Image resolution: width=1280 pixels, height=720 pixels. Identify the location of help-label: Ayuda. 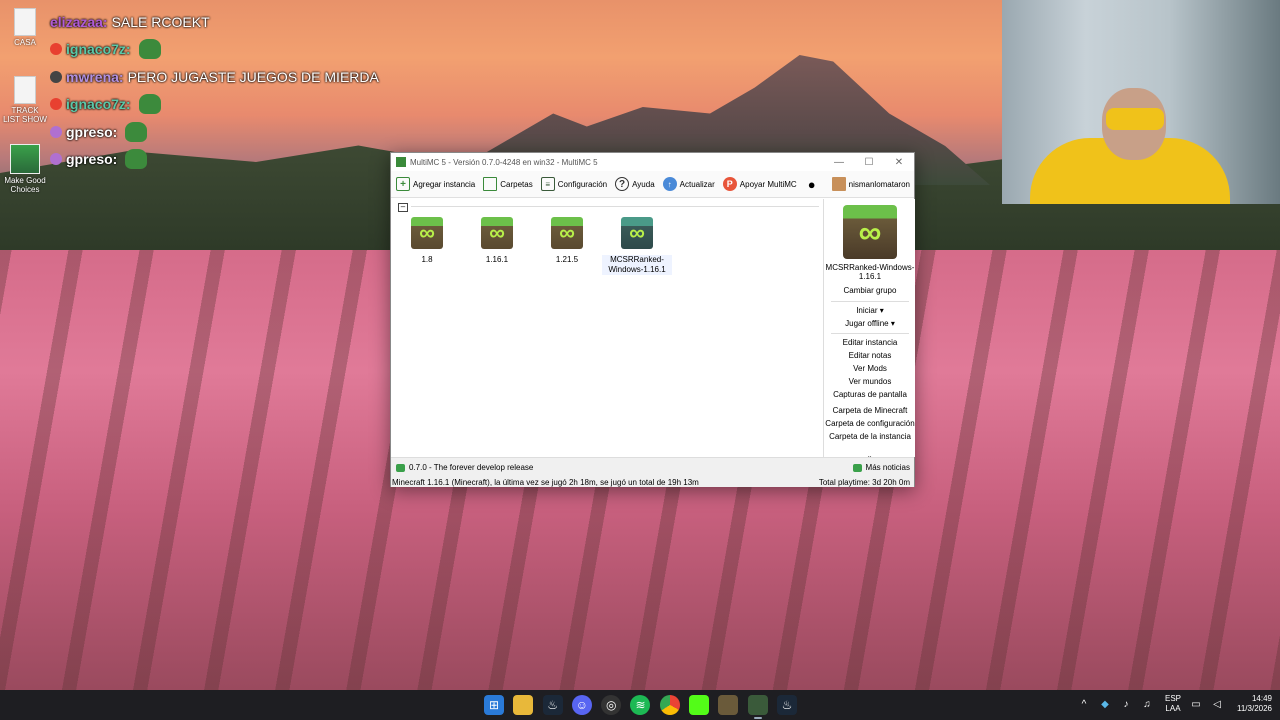
(643, 184).